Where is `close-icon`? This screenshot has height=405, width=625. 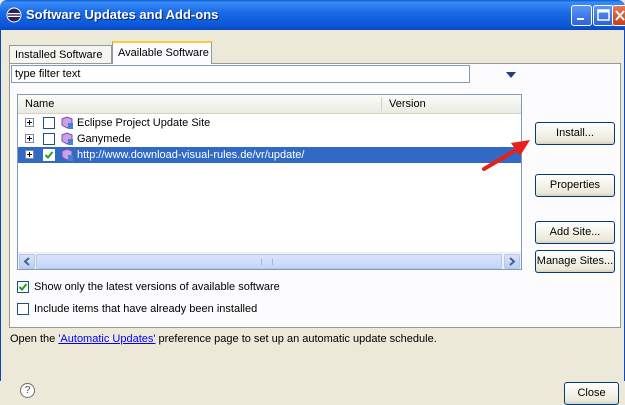 close-icon is located at coordinates (620, 15).